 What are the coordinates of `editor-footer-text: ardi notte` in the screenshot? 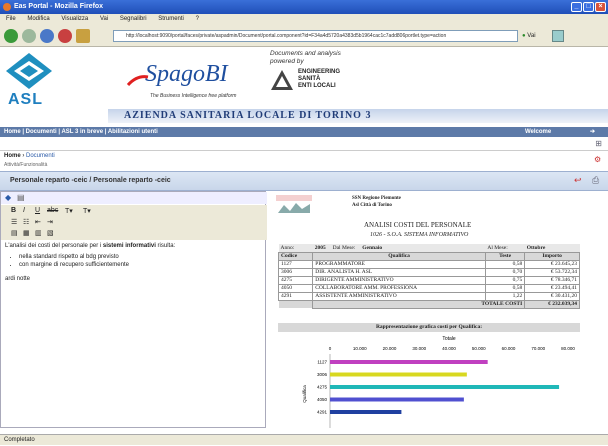 It's located at (18, 279).